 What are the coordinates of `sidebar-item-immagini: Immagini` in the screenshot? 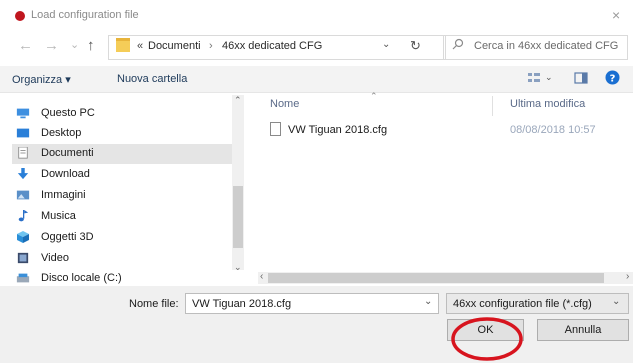 It's located at (122, 196).